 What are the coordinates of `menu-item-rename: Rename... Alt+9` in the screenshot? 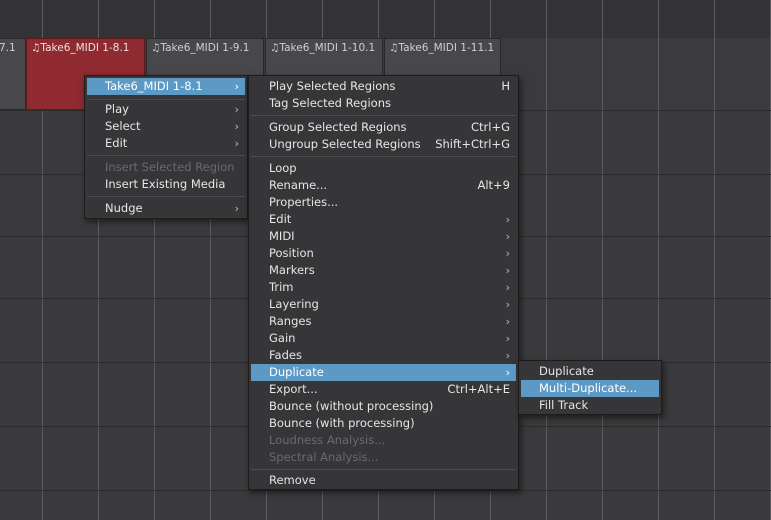 It's located at (383, 185).